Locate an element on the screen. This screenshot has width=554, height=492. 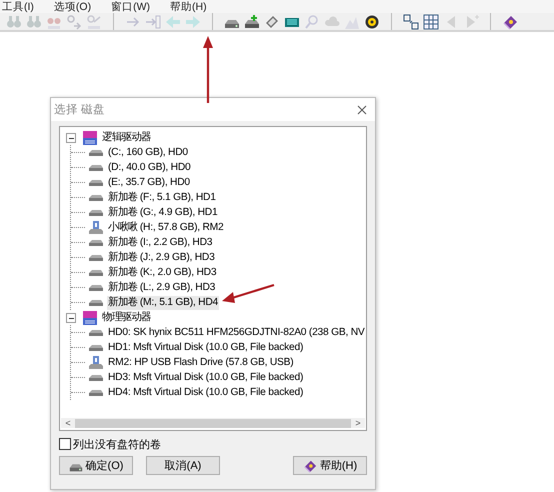
tree-item: 新加卷 (K:, 2.0 GB), HD3 is located at coordinates (162, 273).